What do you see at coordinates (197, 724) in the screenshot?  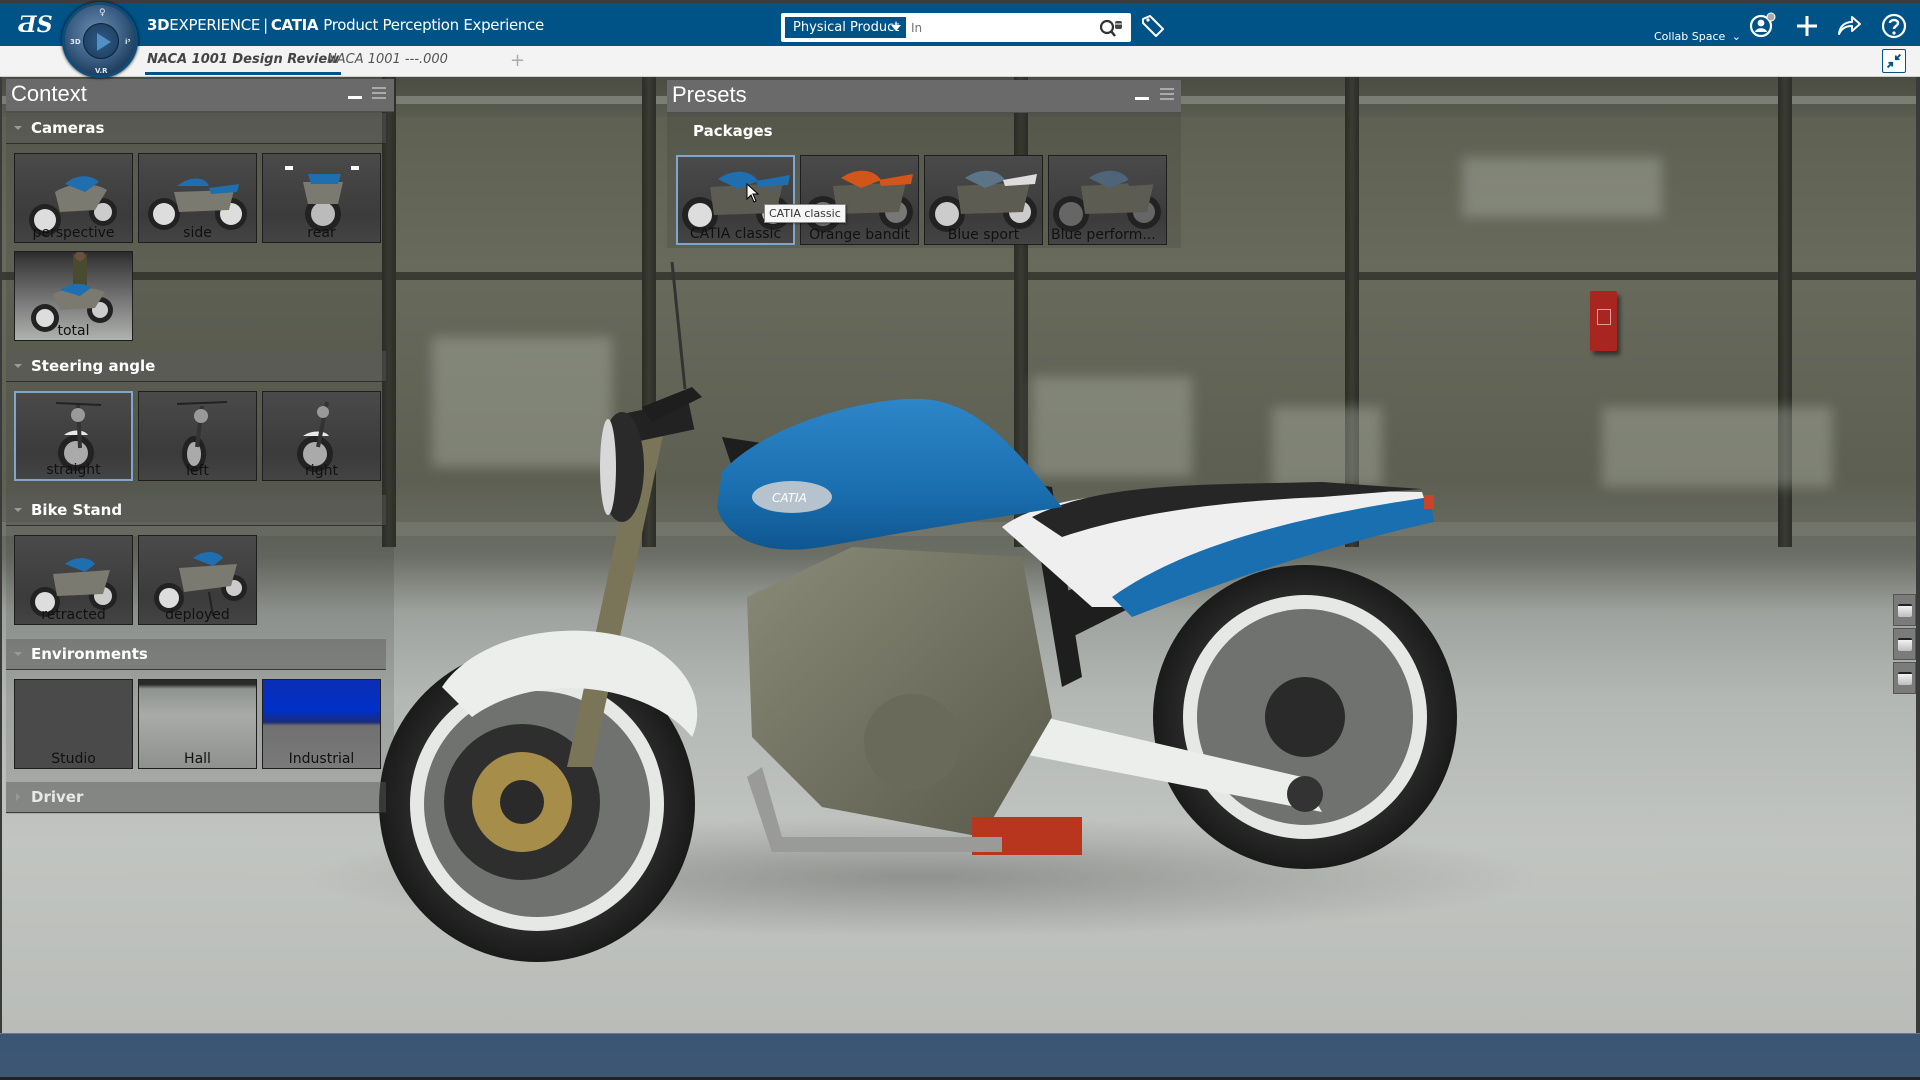 I see `environment-hall: Hall` at bounding box center [197, 724].